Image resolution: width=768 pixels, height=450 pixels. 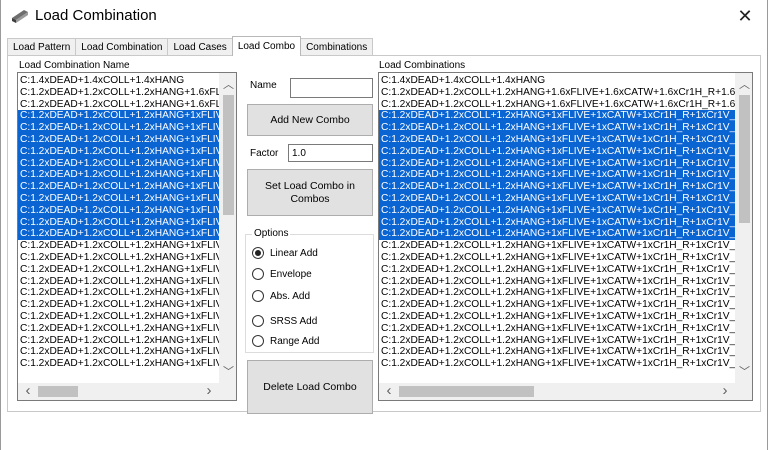 I want to click on option-linear-add: Linear Add, so click(x=285, y=253).